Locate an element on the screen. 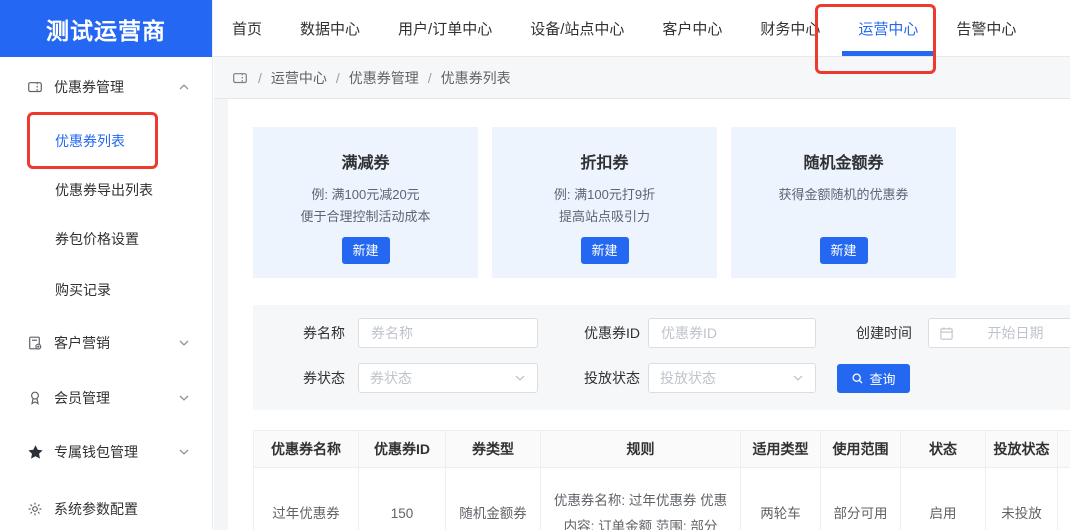  nav-item-operation-center: 运营中心 is located at coordinates (888, 37).